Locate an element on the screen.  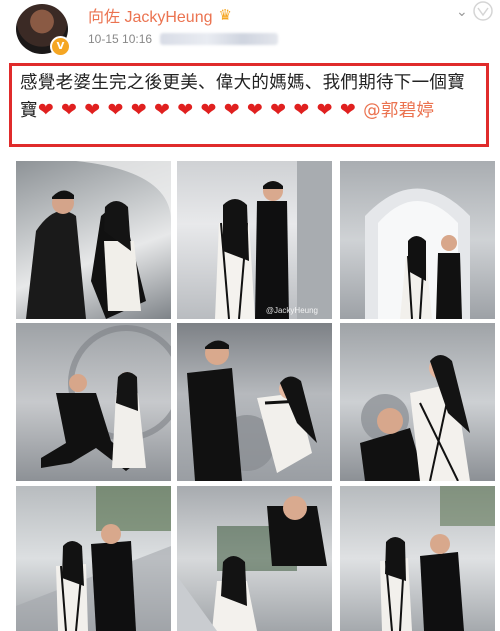
crown-icon: ♛ is located at coordinates (225, 15).